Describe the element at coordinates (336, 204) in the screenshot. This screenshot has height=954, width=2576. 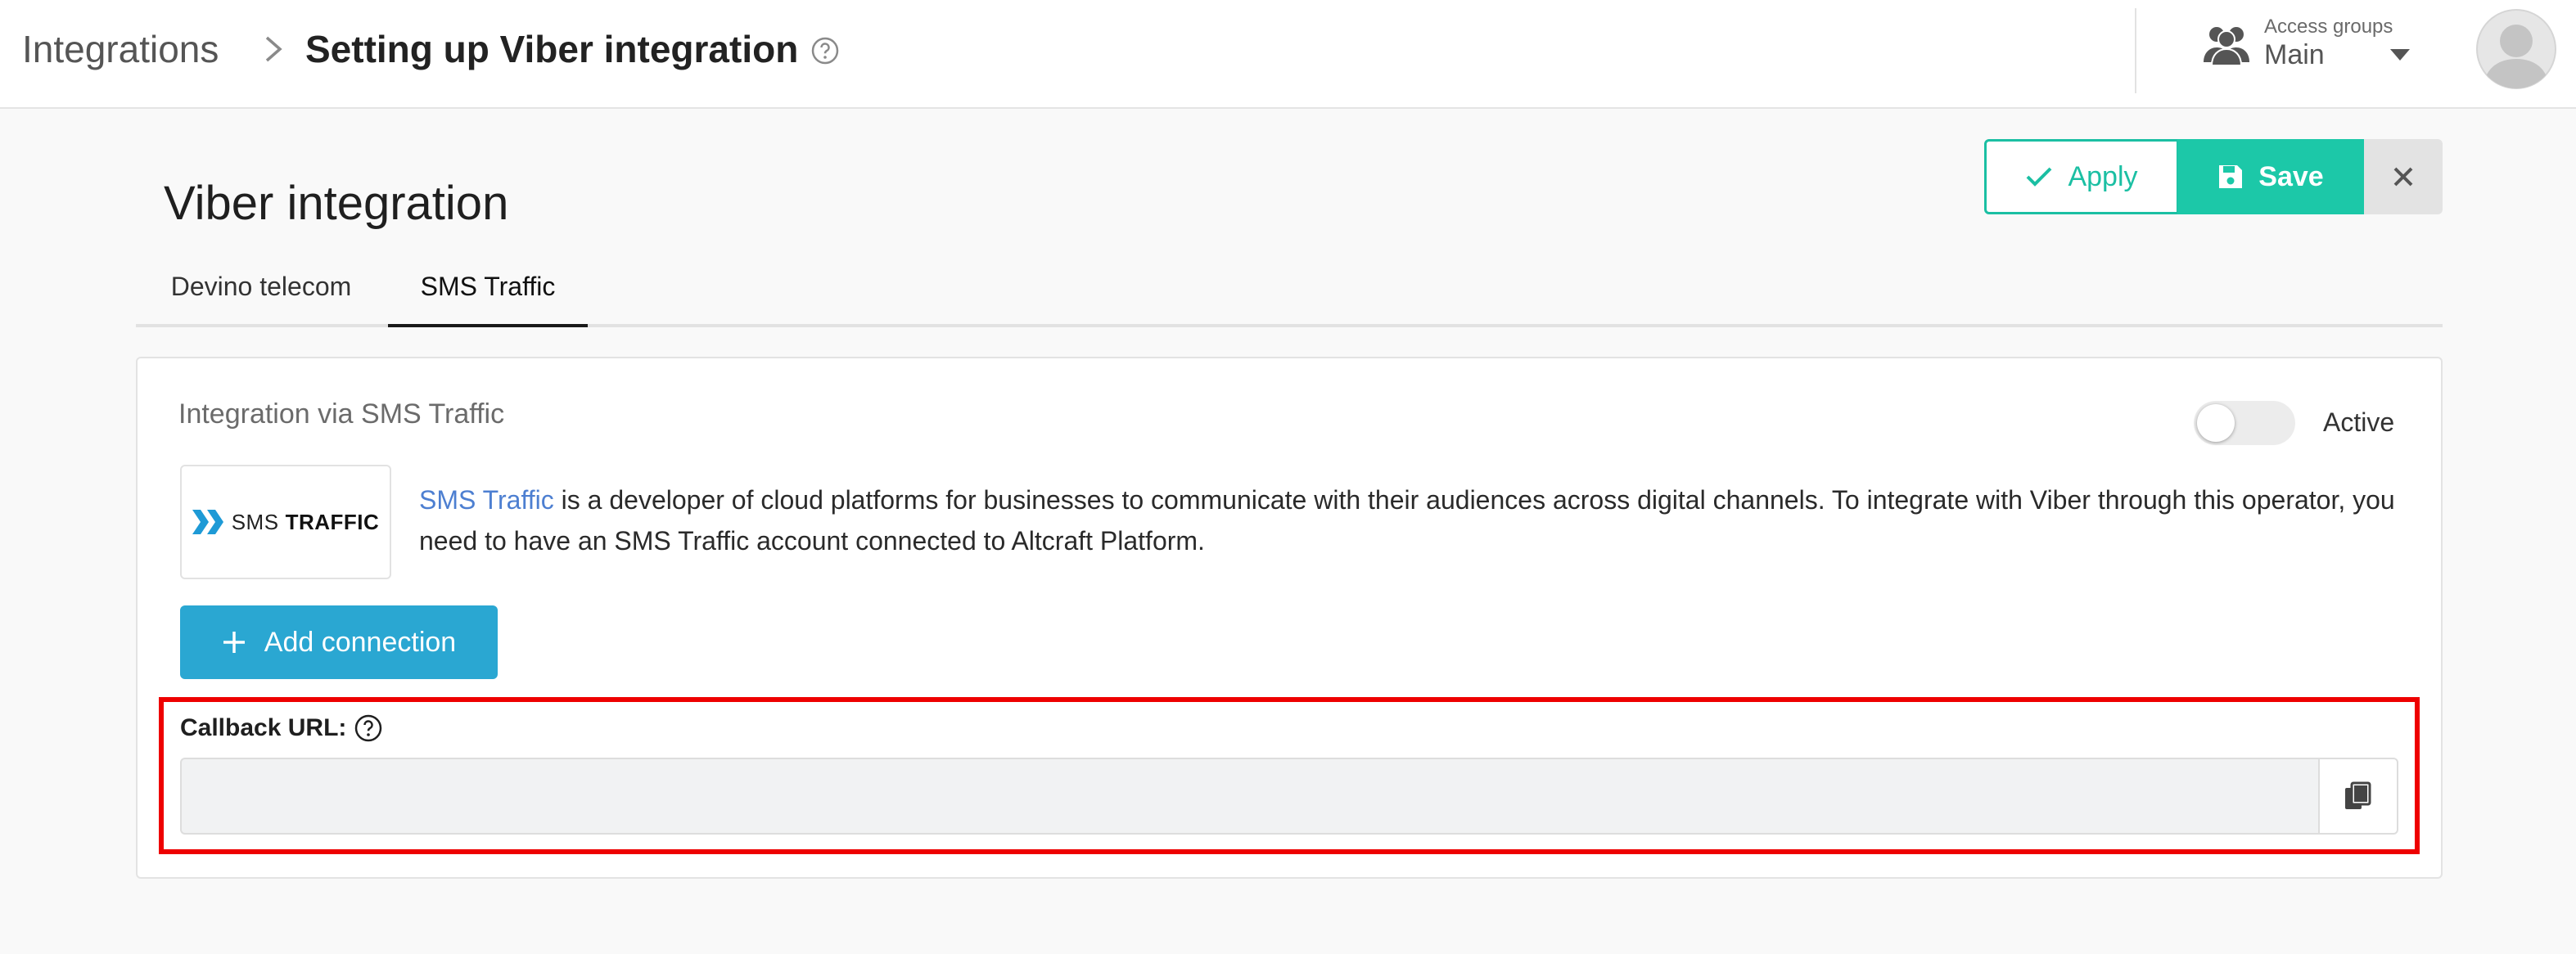
I see `page-title: Viber integration` at that location.